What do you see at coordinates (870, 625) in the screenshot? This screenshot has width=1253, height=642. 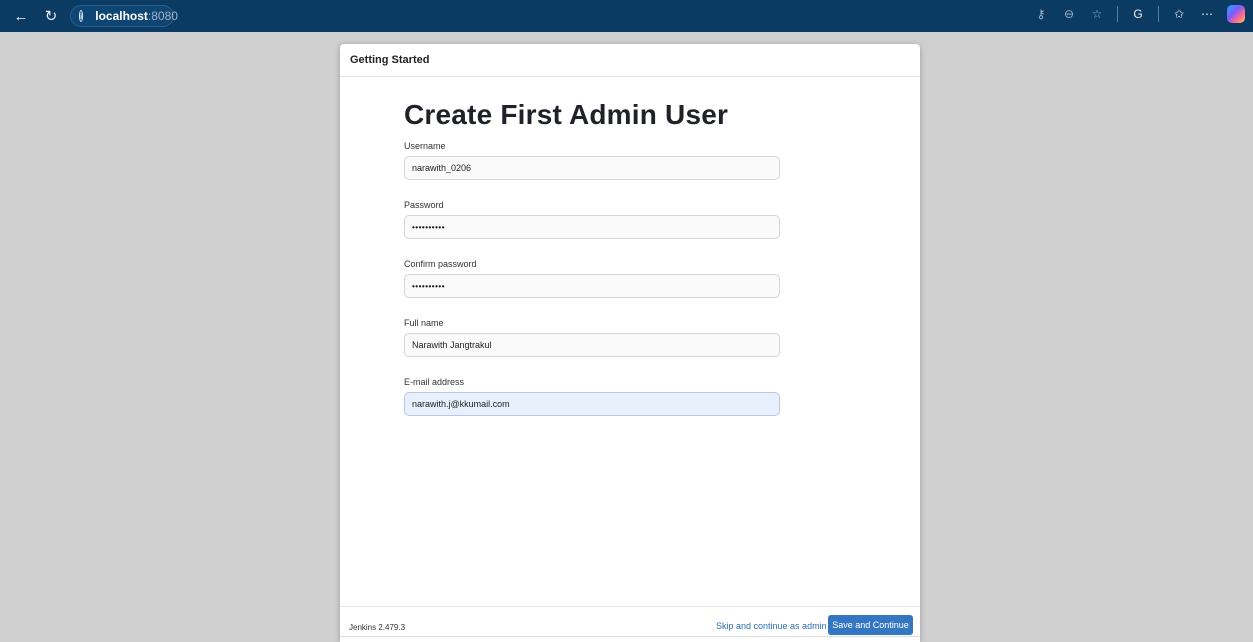 I see `save-and-continue-button: Save and Continue` at bounding box center [870, 625].